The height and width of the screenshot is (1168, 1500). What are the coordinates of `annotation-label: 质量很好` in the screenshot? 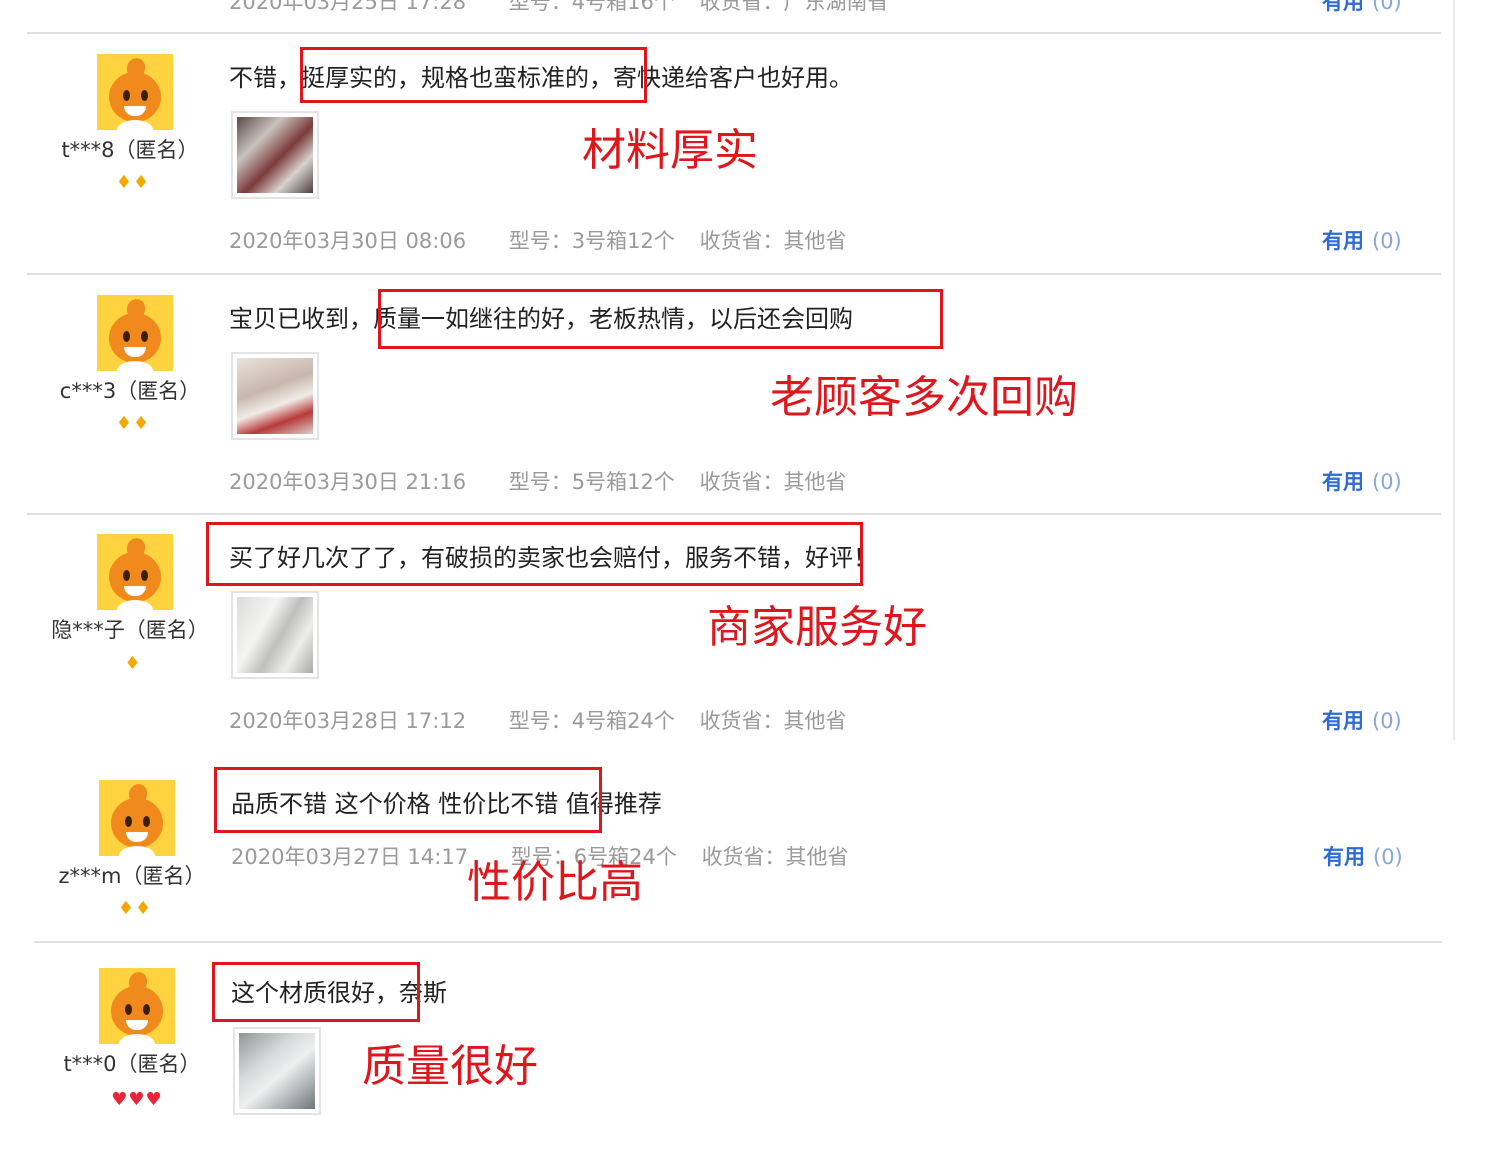 It's located at (450, 1066).